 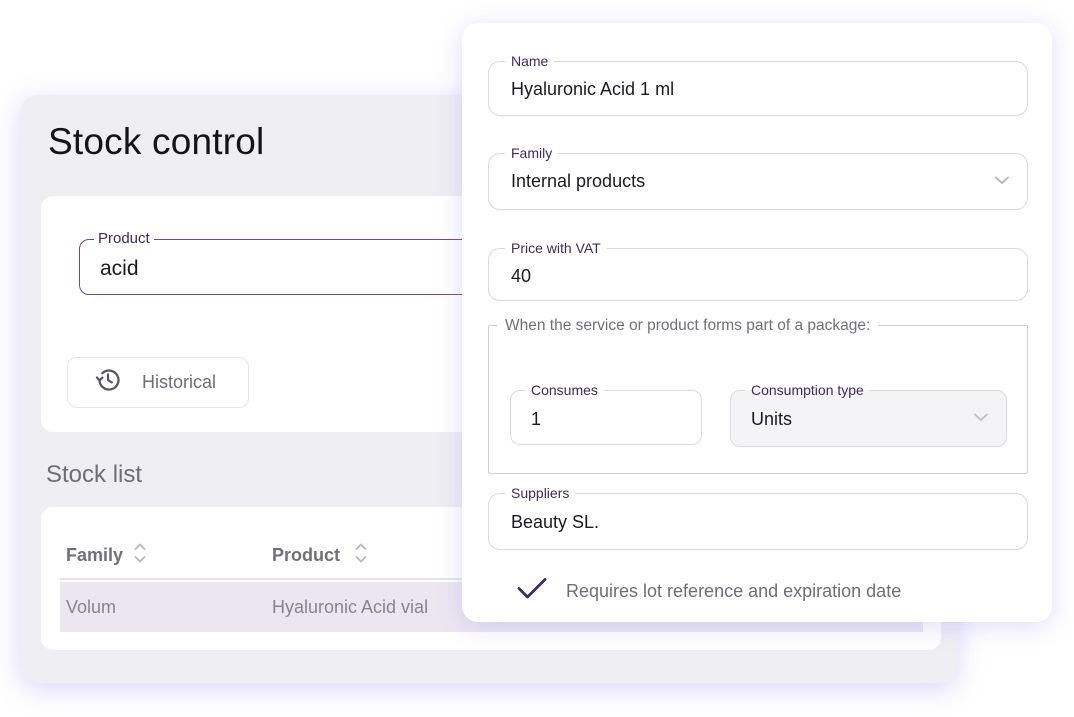 I want to click on column-header-family: Family, so click(x=106, y=555).